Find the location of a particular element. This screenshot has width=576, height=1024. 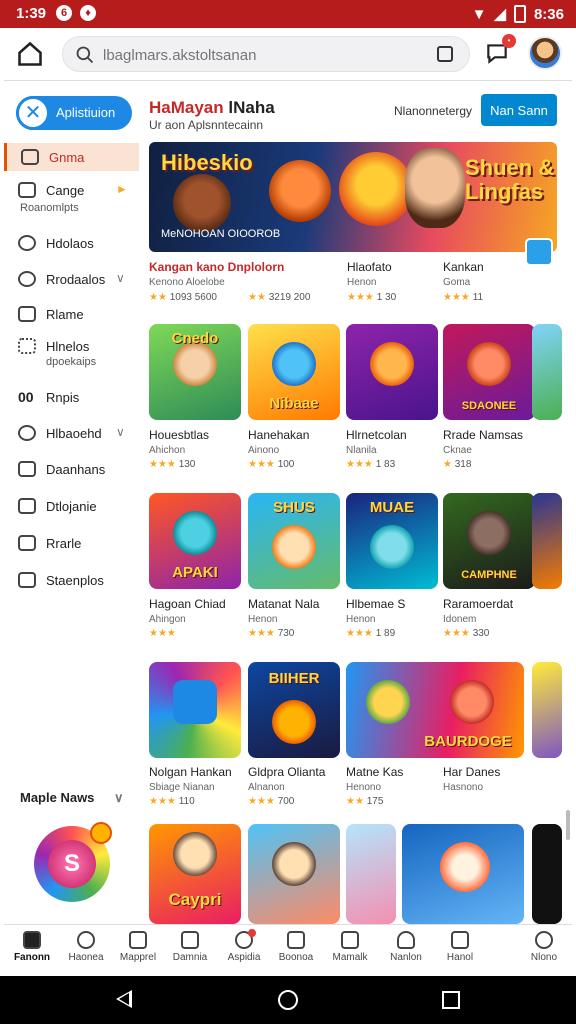

bottom-nav-label: Nanlon is located at coordinates (406, 957).